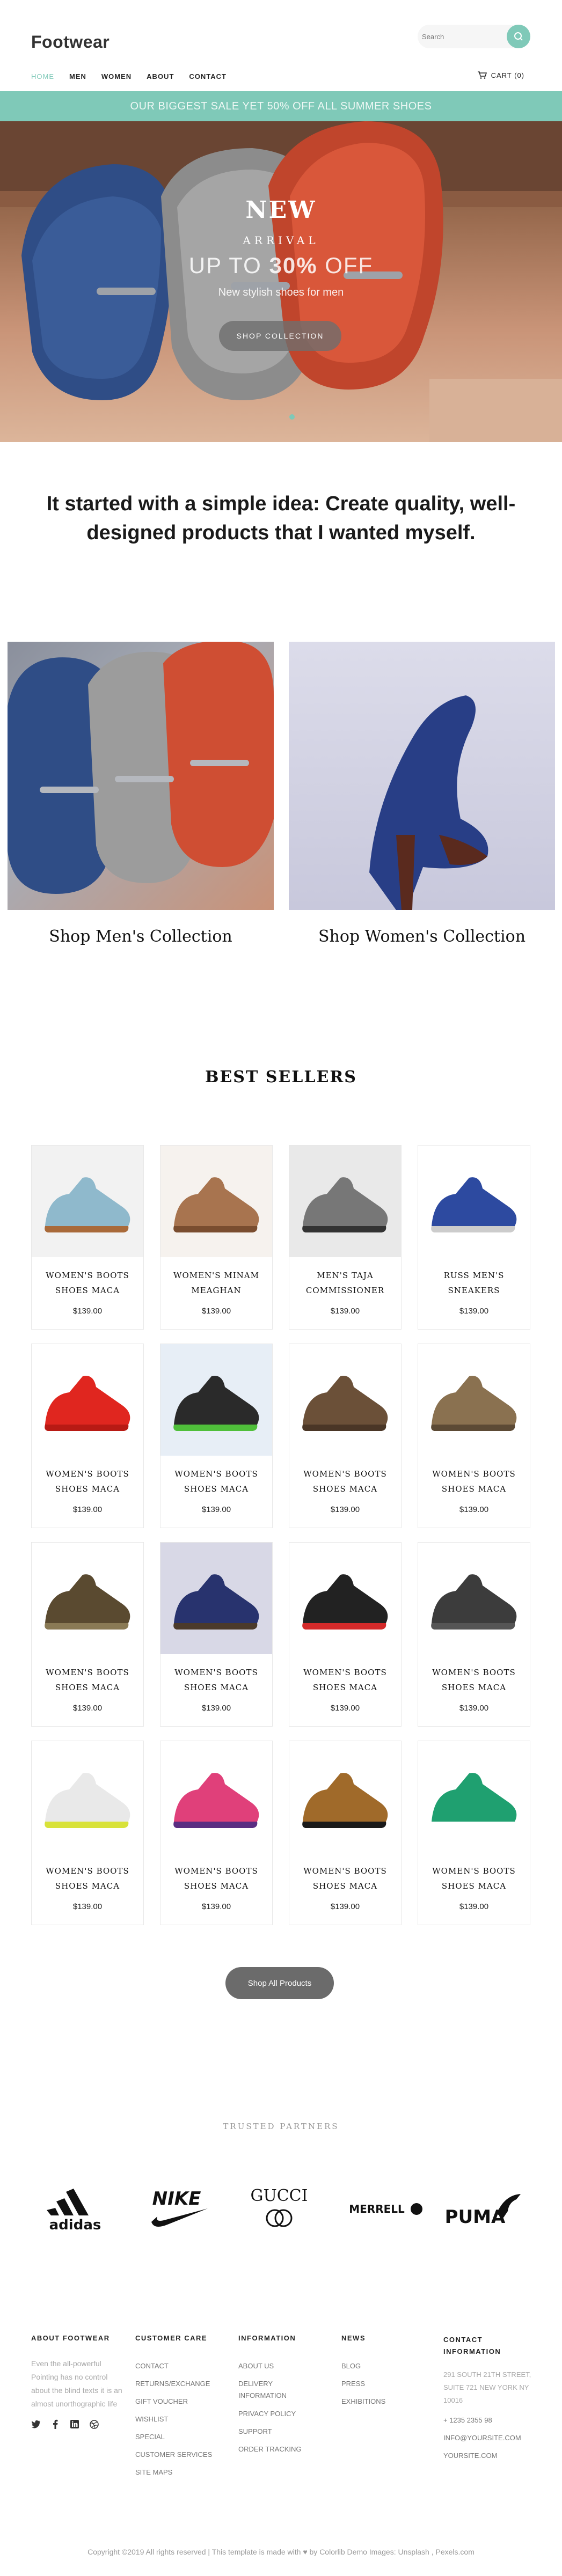 The height and width of the screenshot is (2576, 562). I want to click on women-collection-link: Shop Women's Collection, so click(422, 936).